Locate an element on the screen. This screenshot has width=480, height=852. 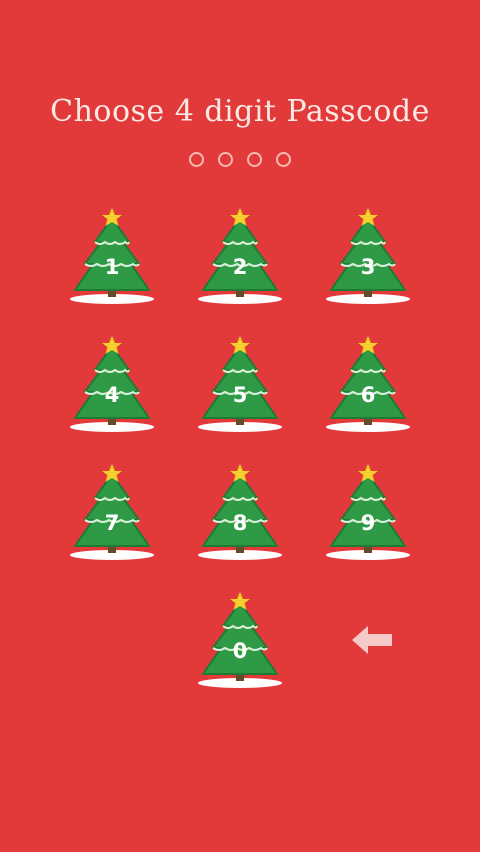
key-9-button: 9 is located at coordinates (368, 512).